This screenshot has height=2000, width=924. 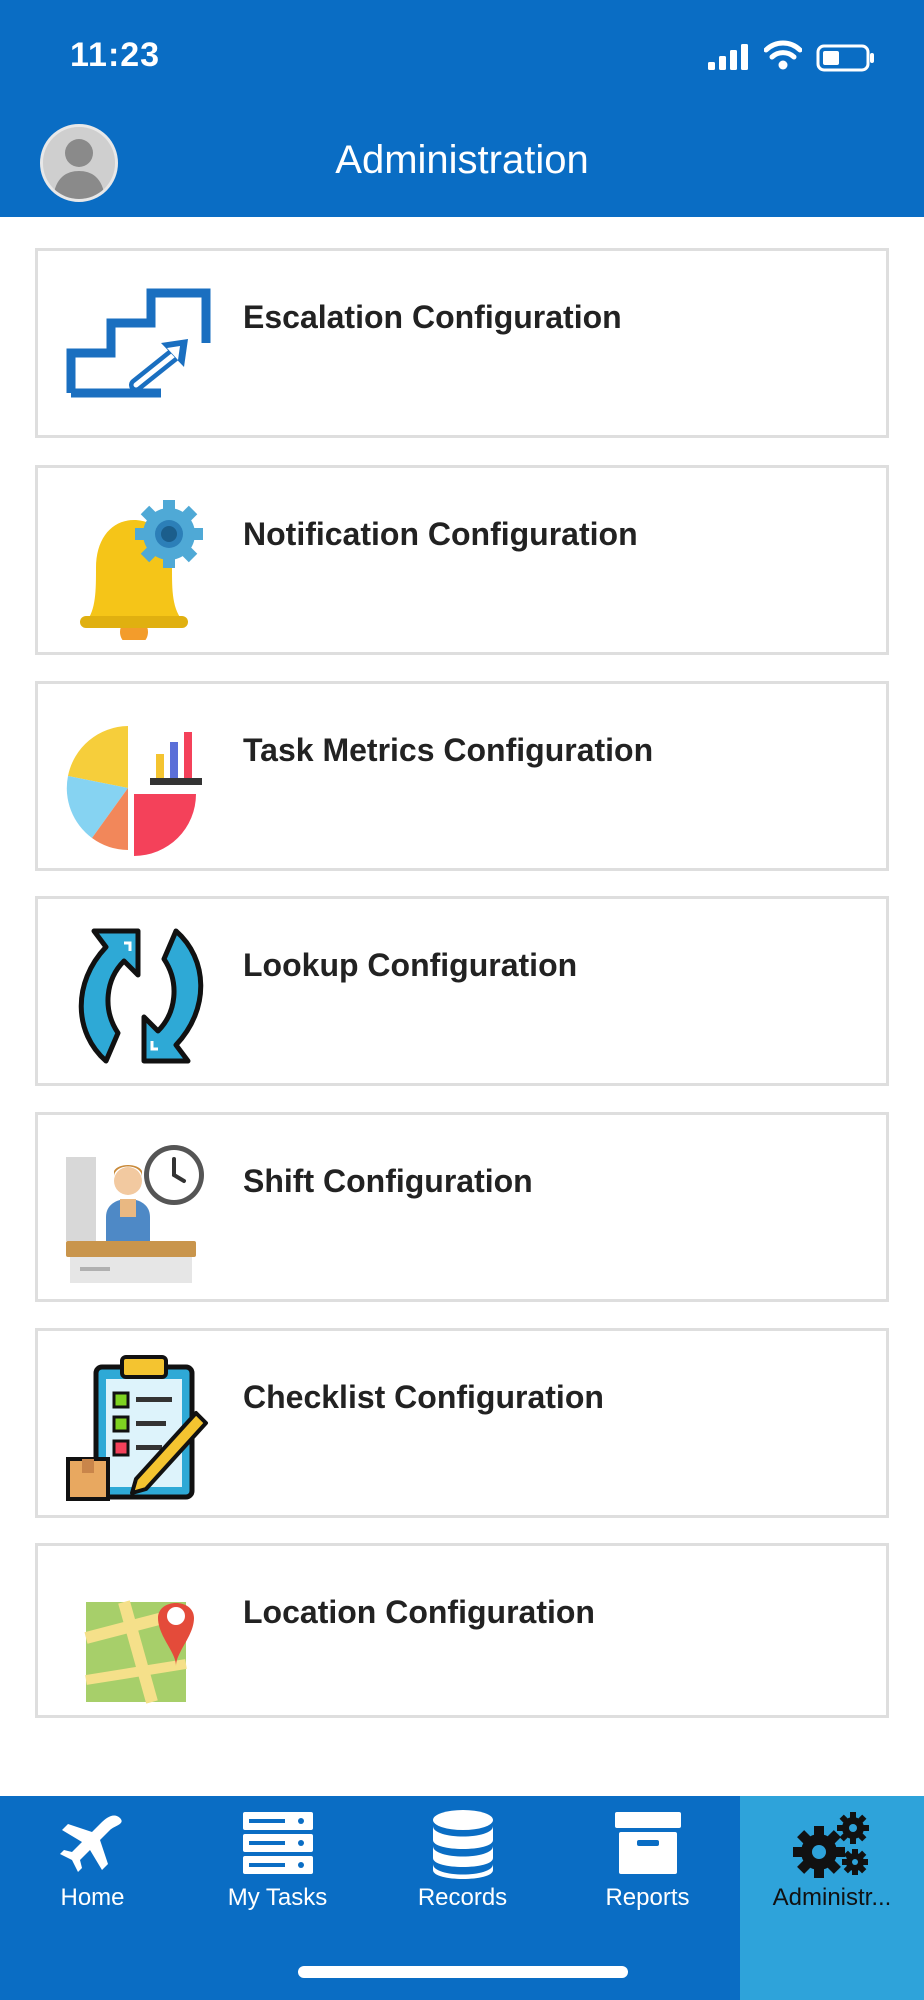 I want to click on tab-label: Records, so click(x=462, y=1897).